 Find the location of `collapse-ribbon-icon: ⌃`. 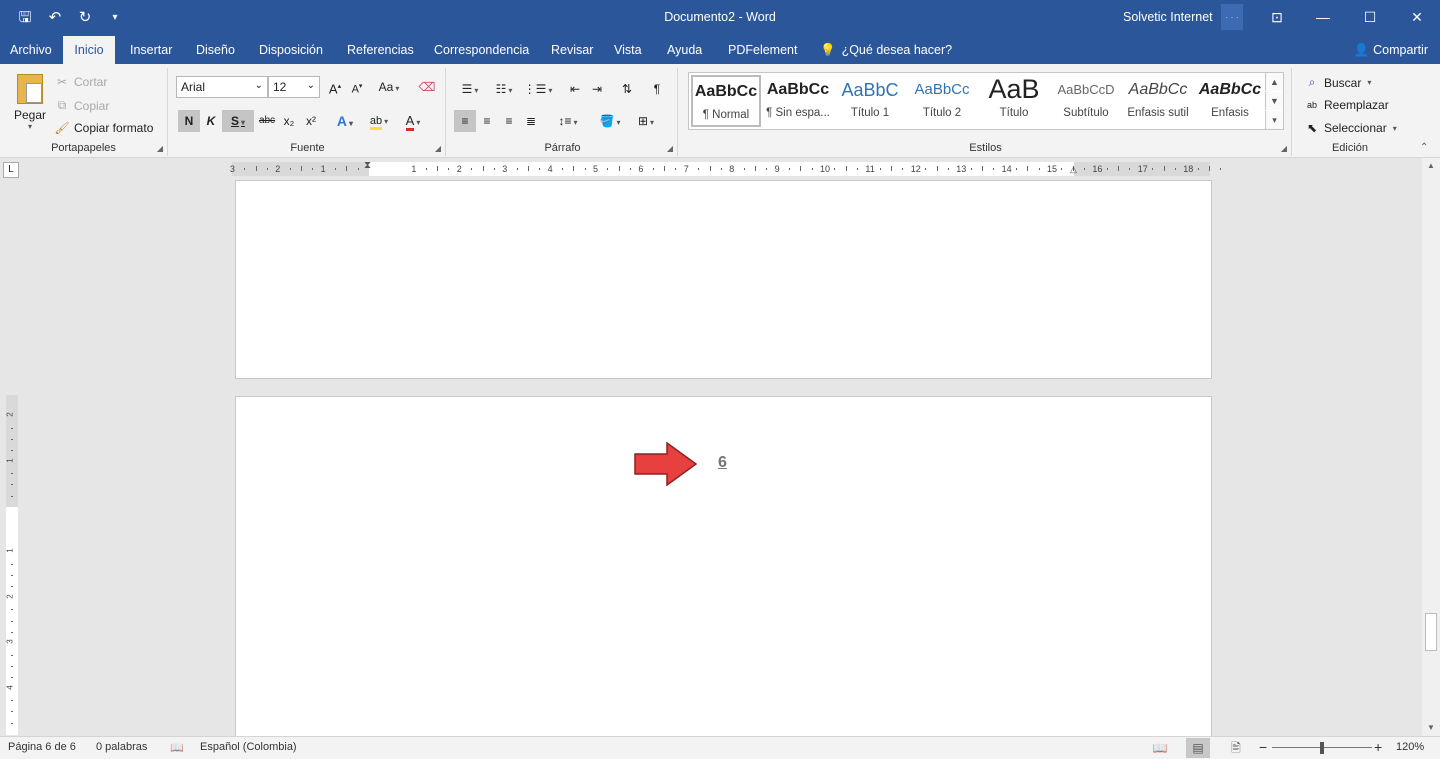

collapse-ribbon-icon: ⌃ is located at coordinates (1424, 147).